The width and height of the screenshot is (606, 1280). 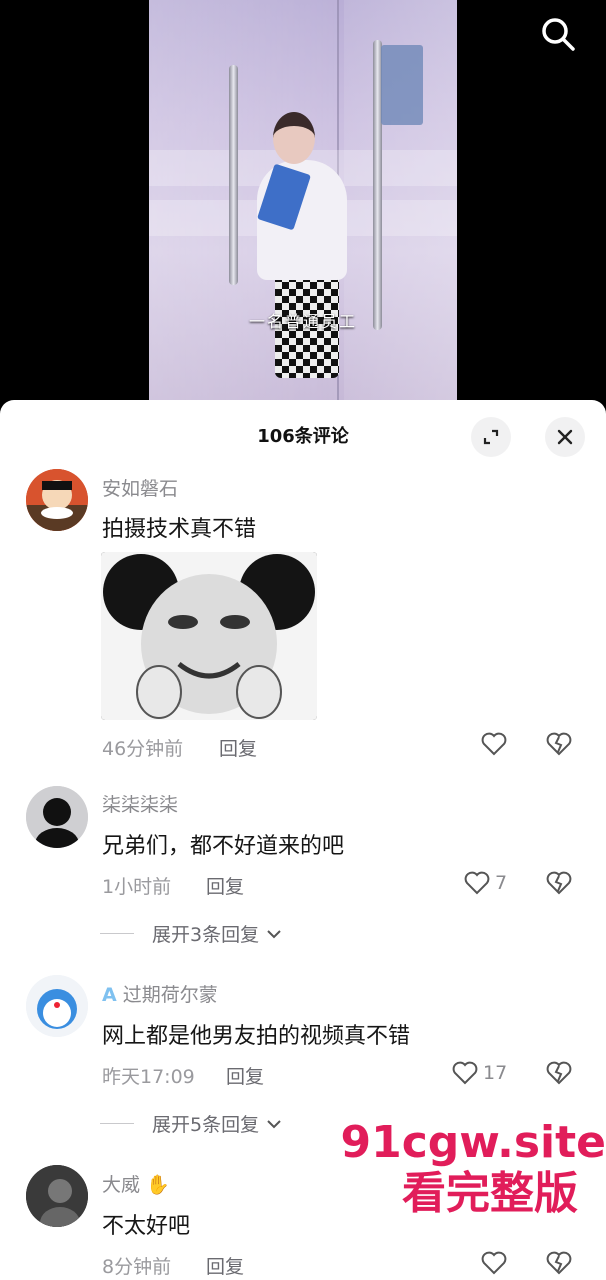 What do you see at coordinates (206, 1125) in the screenshot?
I see `expand-replies-label: 展开5条回复` at bounding box center [206, 1125].